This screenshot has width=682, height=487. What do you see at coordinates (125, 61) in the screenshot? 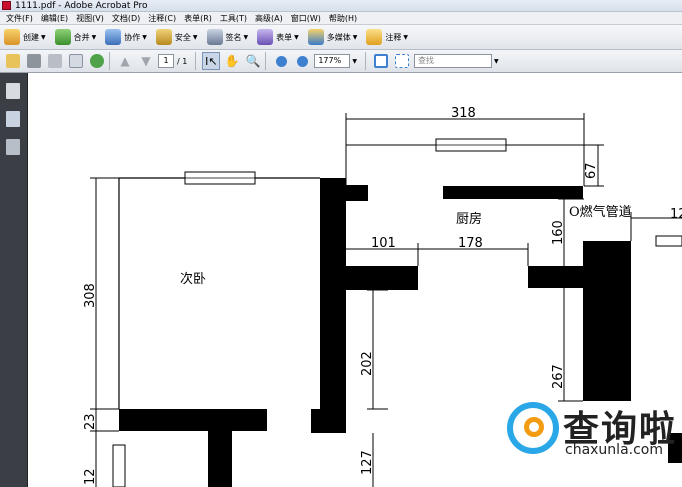
I see `prev-page-button: ▲` at bounding box center [125, 61].